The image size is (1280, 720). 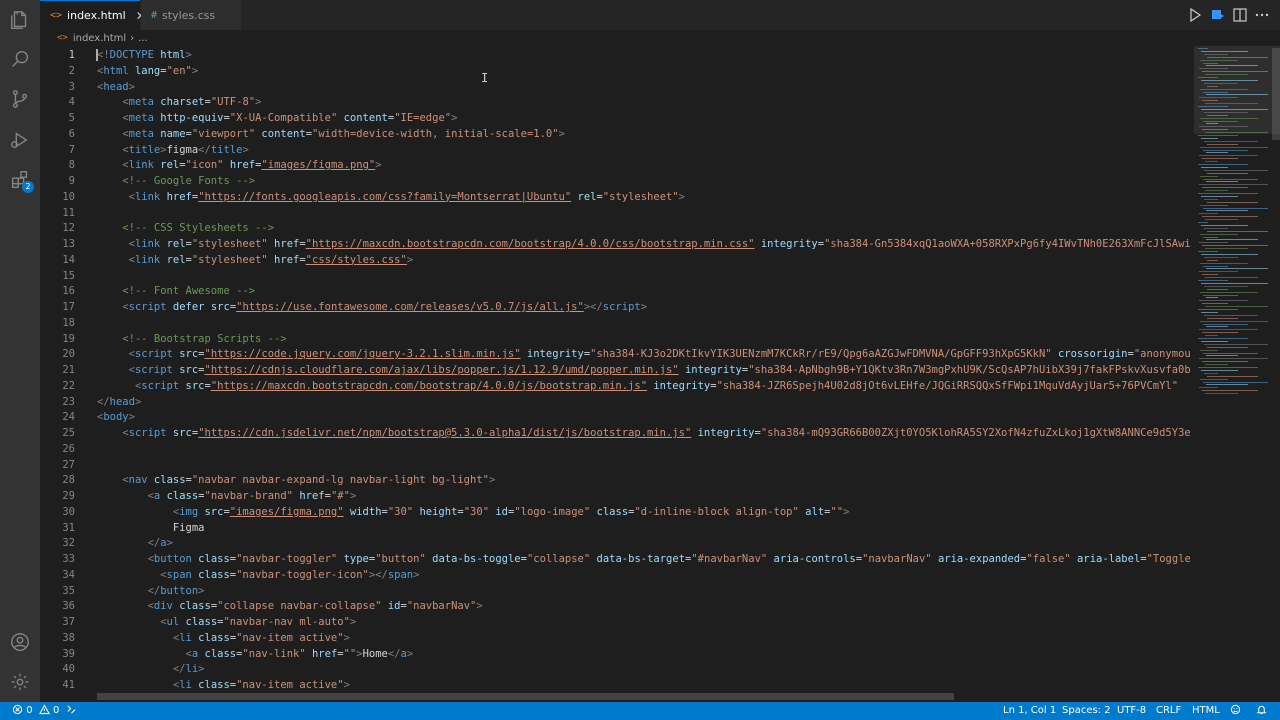 I want to click on code-line: <meta charset="UTF-8">, so click(x=179, y=102).